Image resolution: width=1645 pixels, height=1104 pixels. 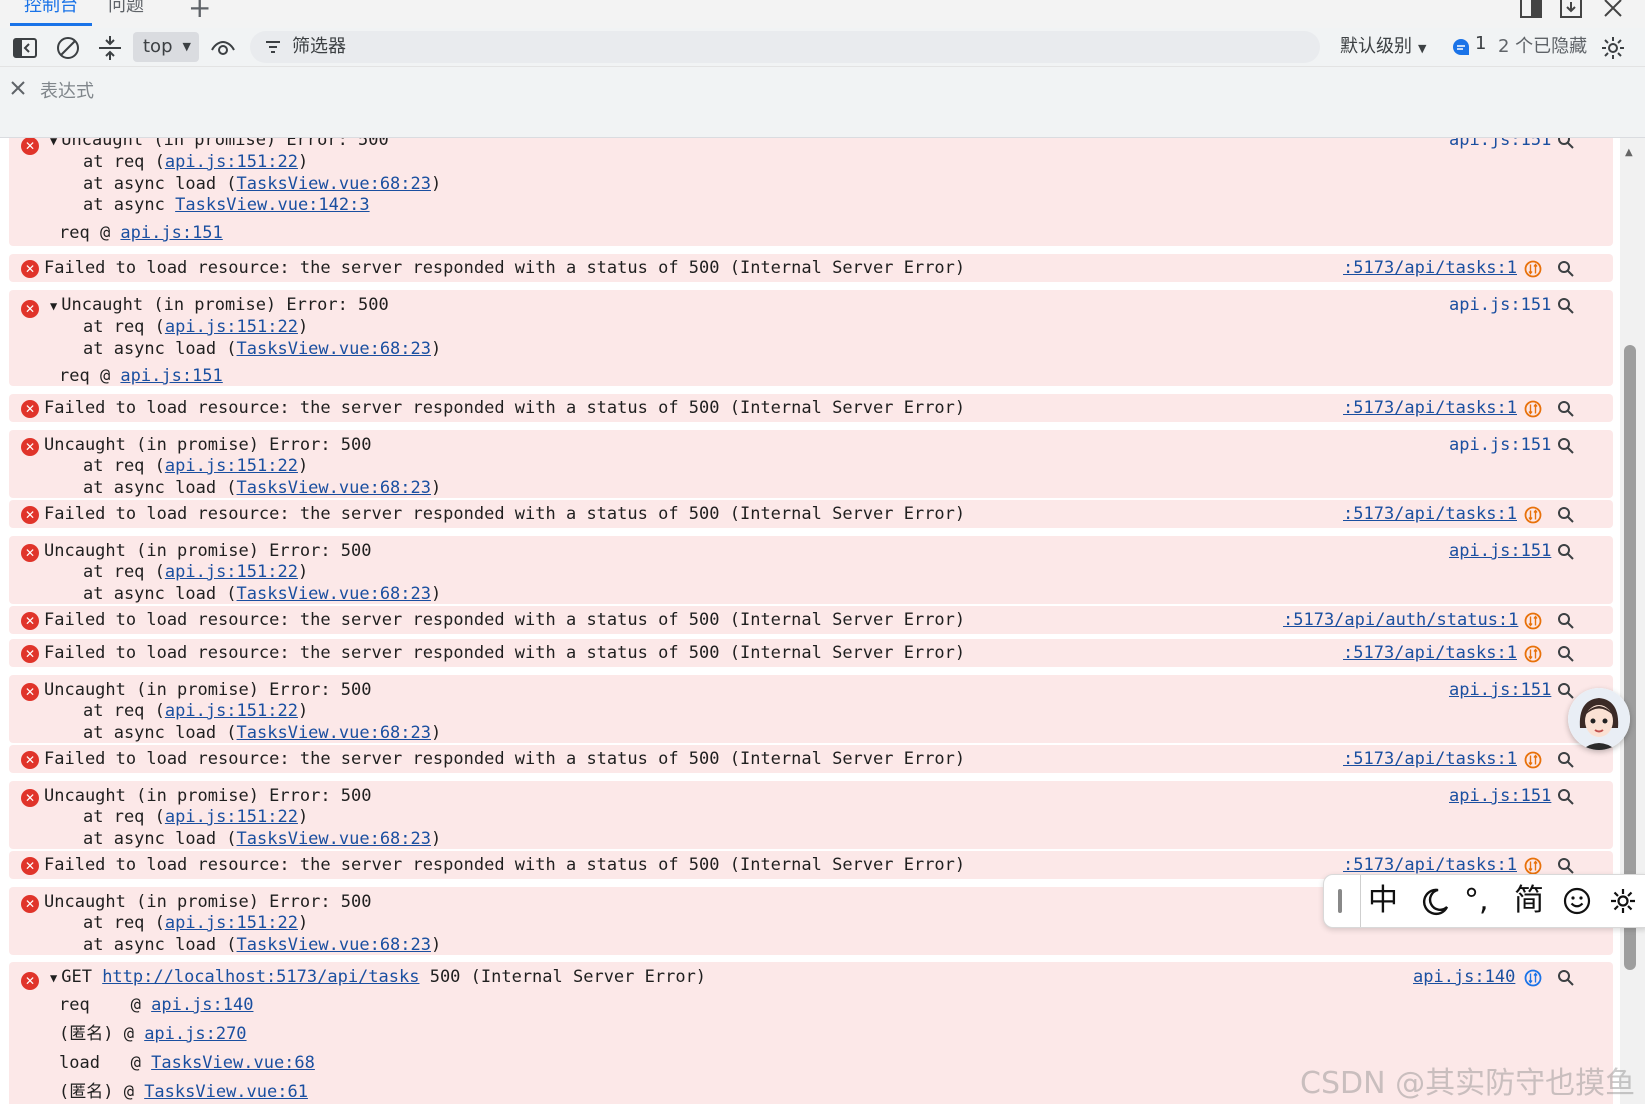 I want to click on ime-punctuation-toggle: °,, so click(x=1476, y=901).